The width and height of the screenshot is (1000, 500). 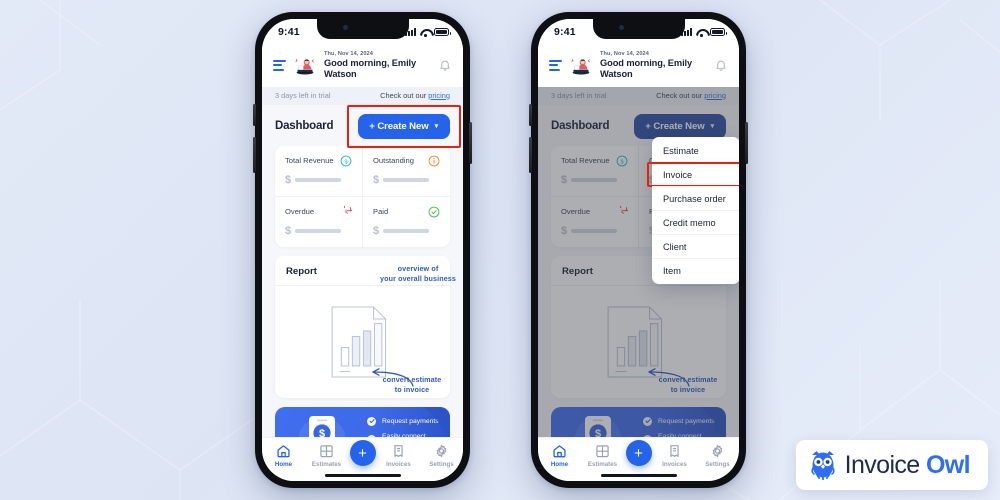 I want to click on nav-label: Invoices, so click(x=398, y=464).